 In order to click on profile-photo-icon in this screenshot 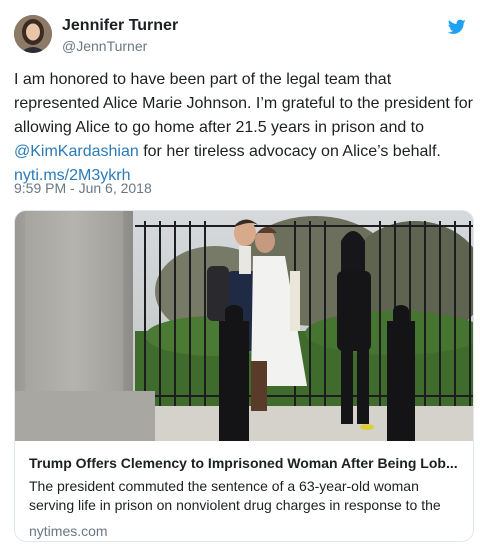, I will do `click(33, 34)`.